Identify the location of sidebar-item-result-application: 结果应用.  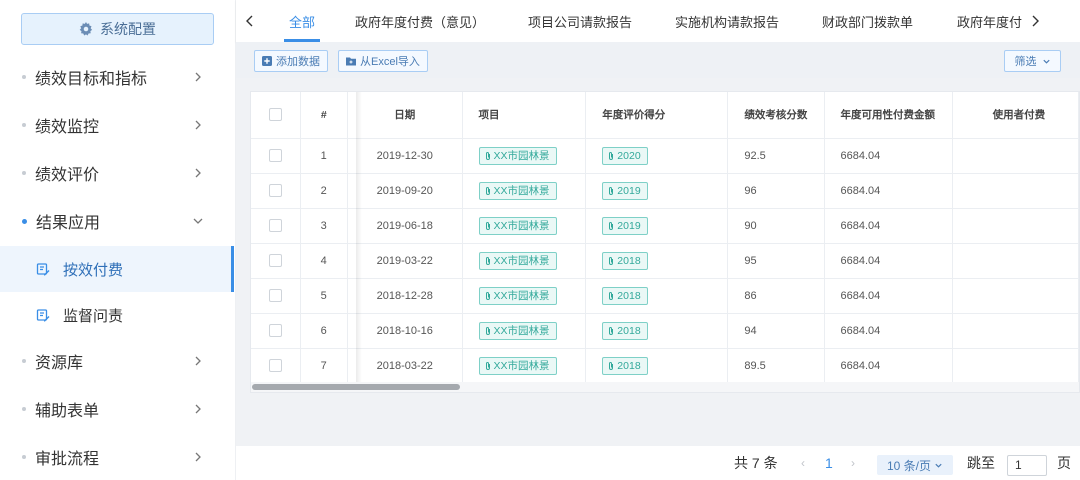
(116, 221).